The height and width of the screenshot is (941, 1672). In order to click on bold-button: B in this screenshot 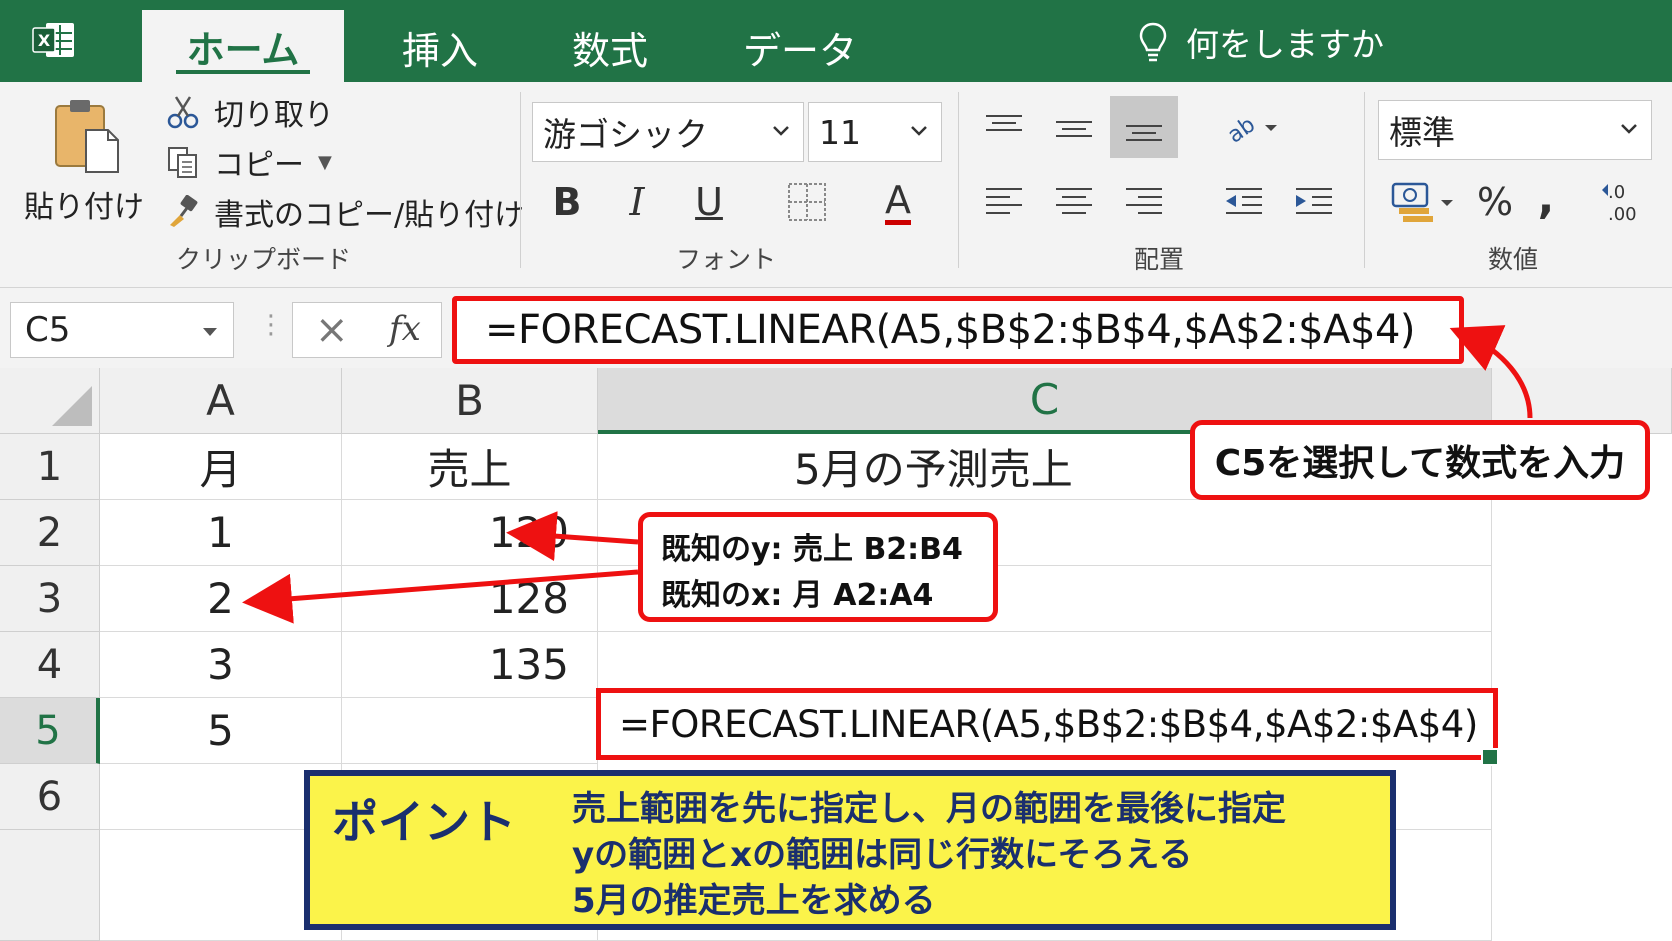, I will do `click(567, 202)`.